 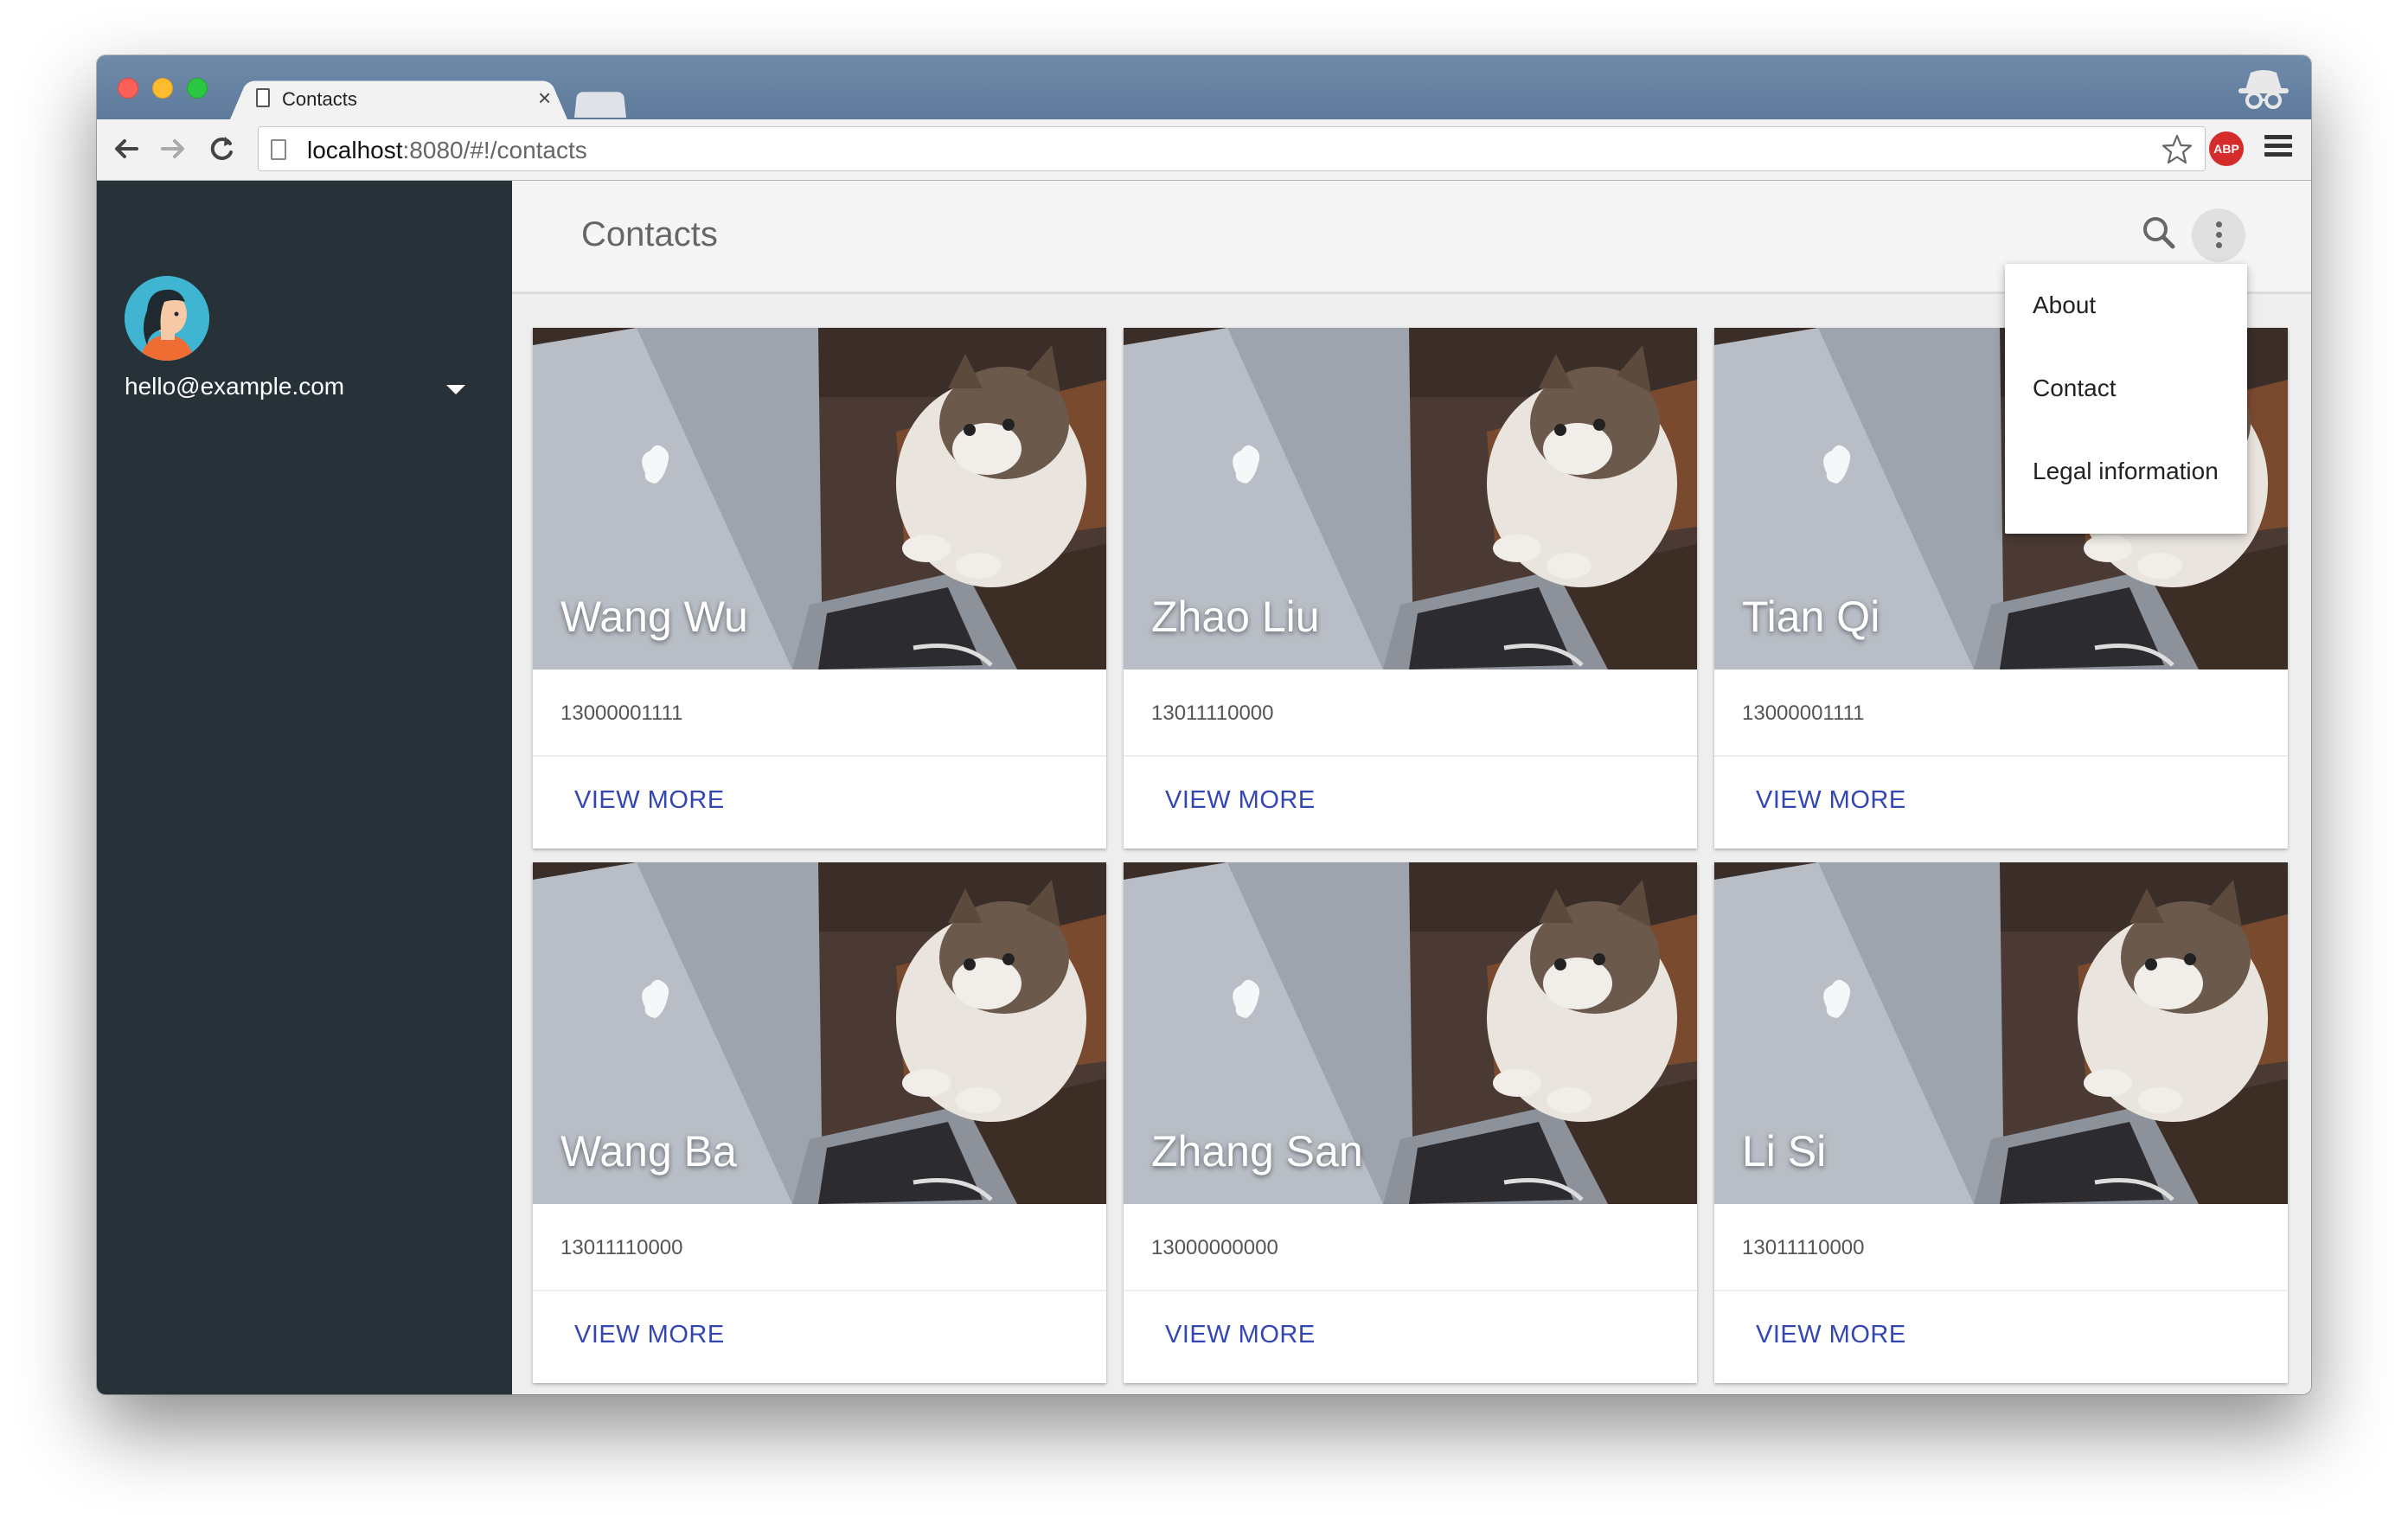 I want to click on search-icon, so click(x=2159, y=232).